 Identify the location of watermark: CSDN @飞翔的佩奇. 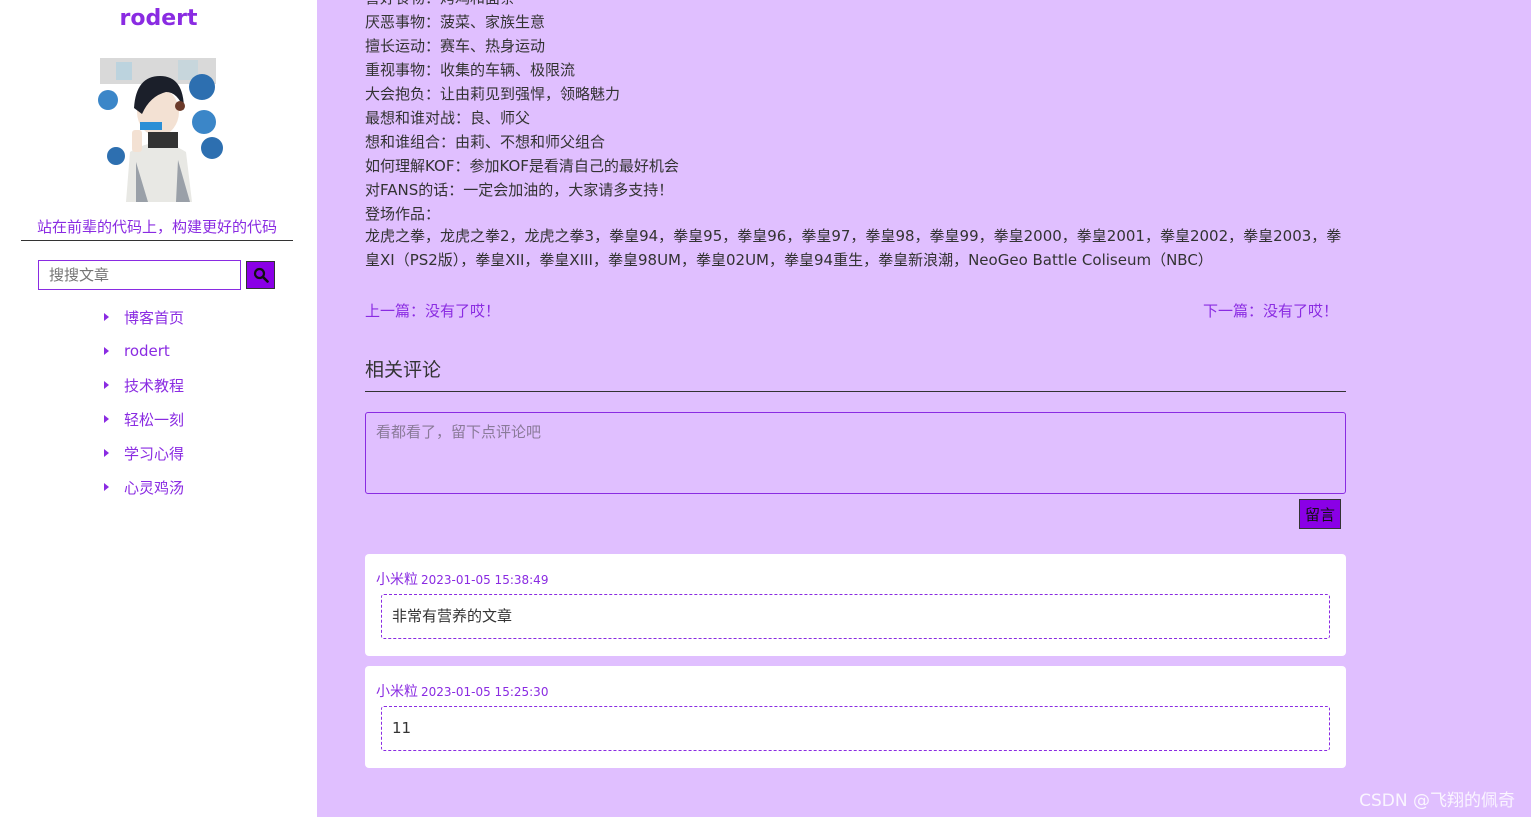
(1437, 801).